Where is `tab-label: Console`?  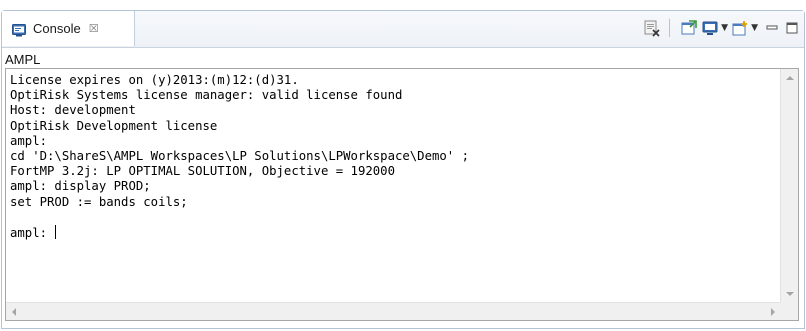
tab-label: Console is located at coordinates (57, 28).